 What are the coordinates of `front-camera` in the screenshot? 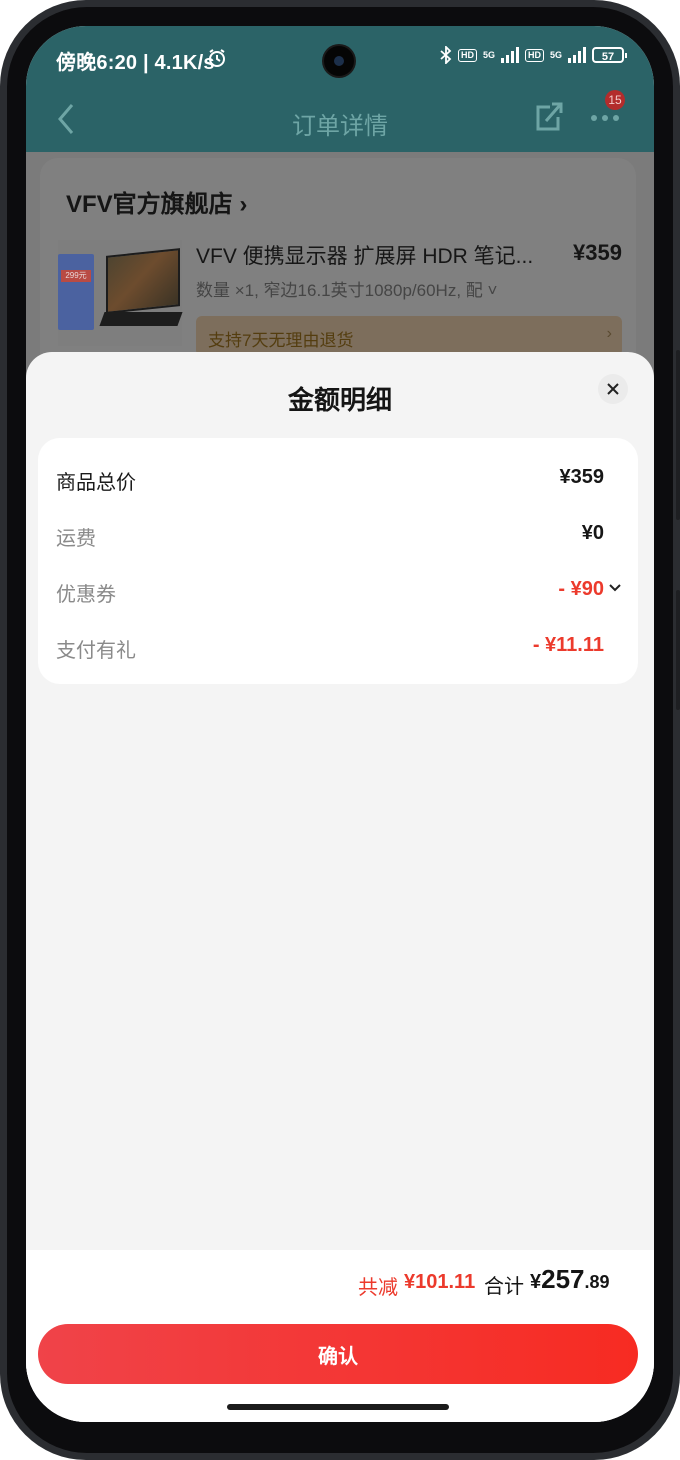 It's located at (339, 61).